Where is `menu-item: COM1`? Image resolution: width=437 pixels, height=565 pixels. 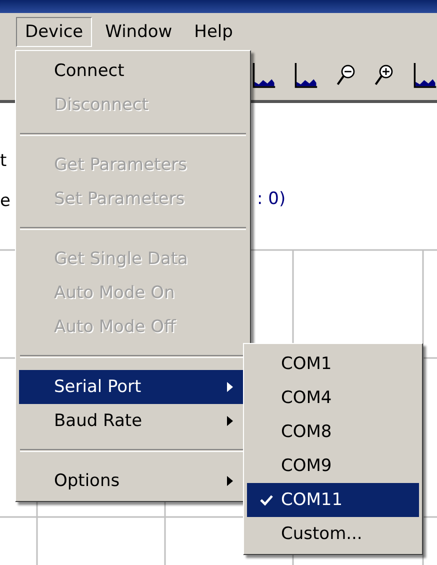
menu-item: COM1 is located at coordinates (333, 364).